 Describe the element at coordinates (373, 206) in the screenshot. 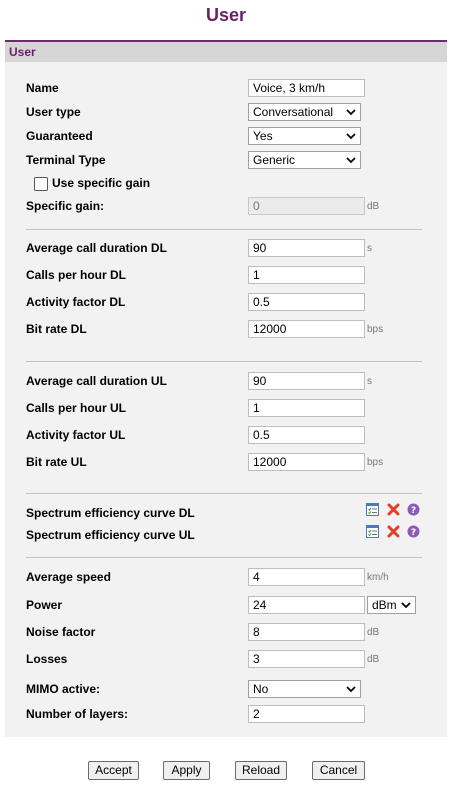

I see `specific-gain-unit: dB` at that location.